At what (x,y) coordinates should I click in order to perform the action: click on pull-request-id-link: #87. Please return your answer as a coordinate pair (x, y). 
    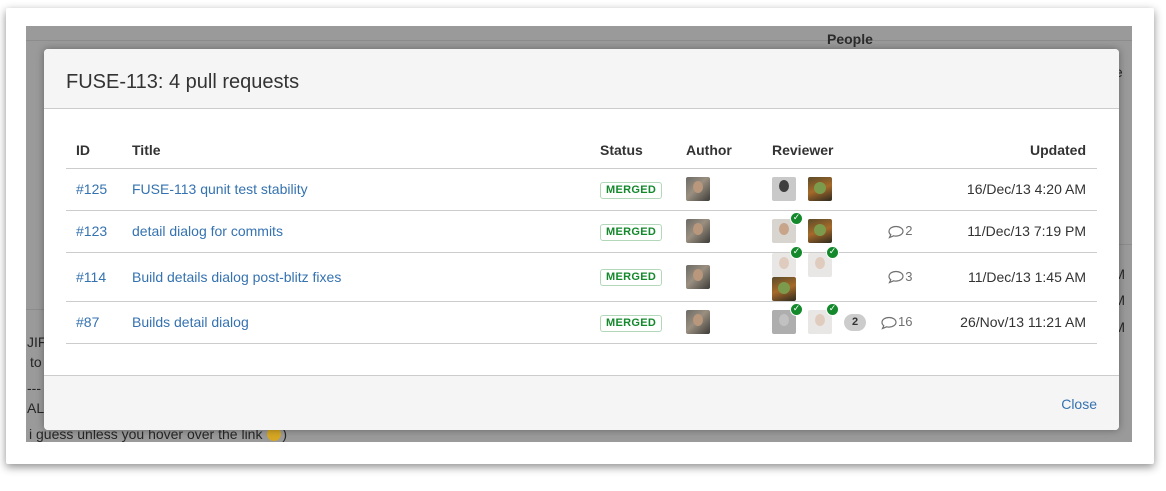
    Looking at the image, I should click on (87, 322).